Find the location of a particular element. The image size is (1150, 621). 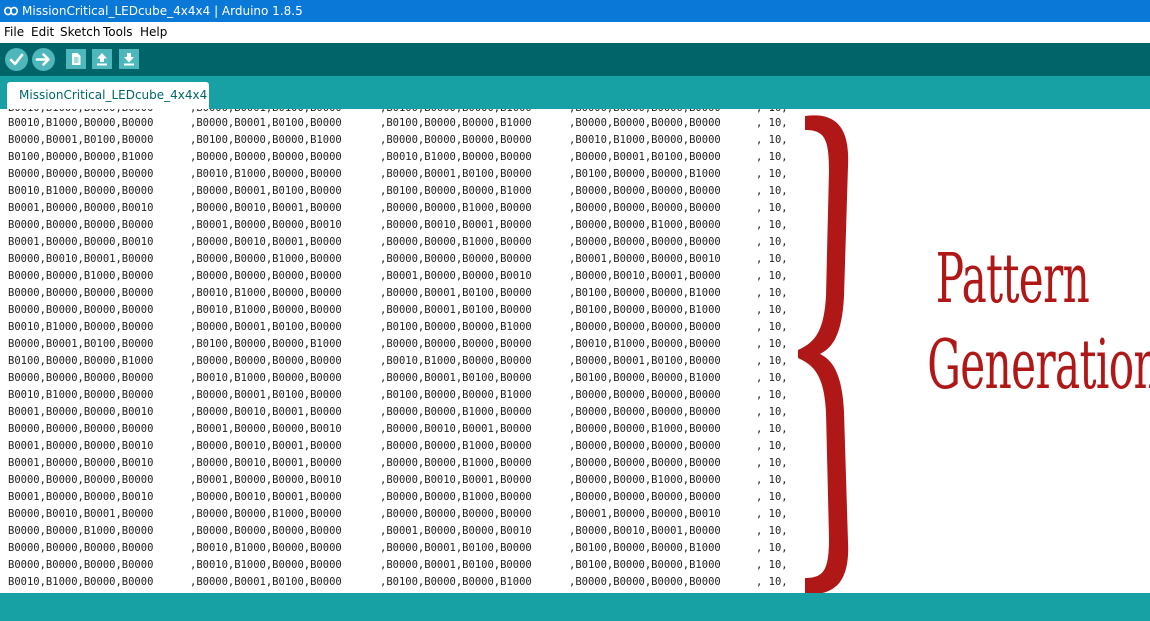

code-cell: B0010,B1000,B0000,B0000 is located at coordinates (81, 327).